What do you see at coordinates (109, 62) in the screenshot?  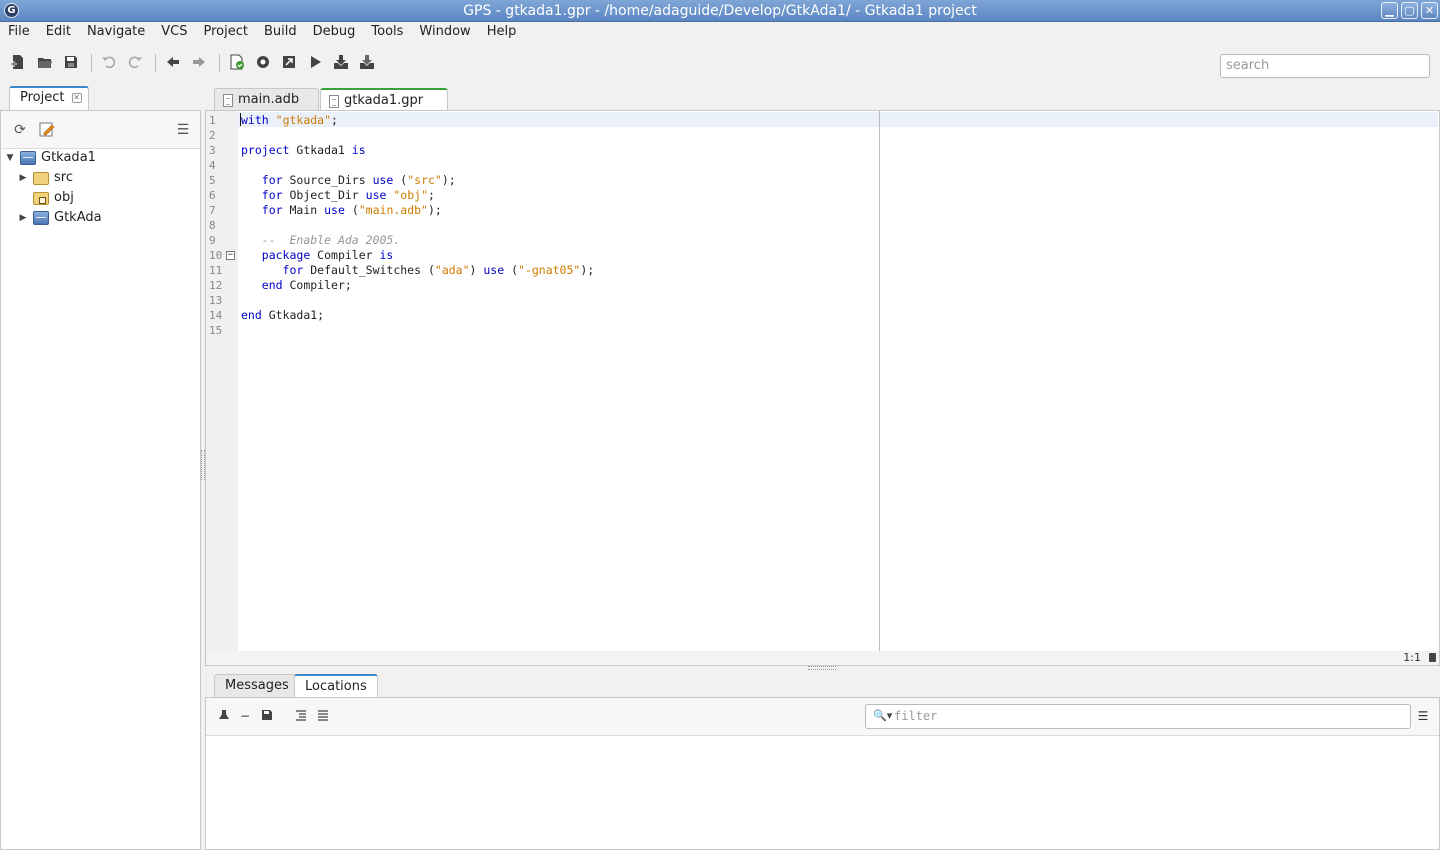 I see `undo-icon` at bounding box center [109, 62].